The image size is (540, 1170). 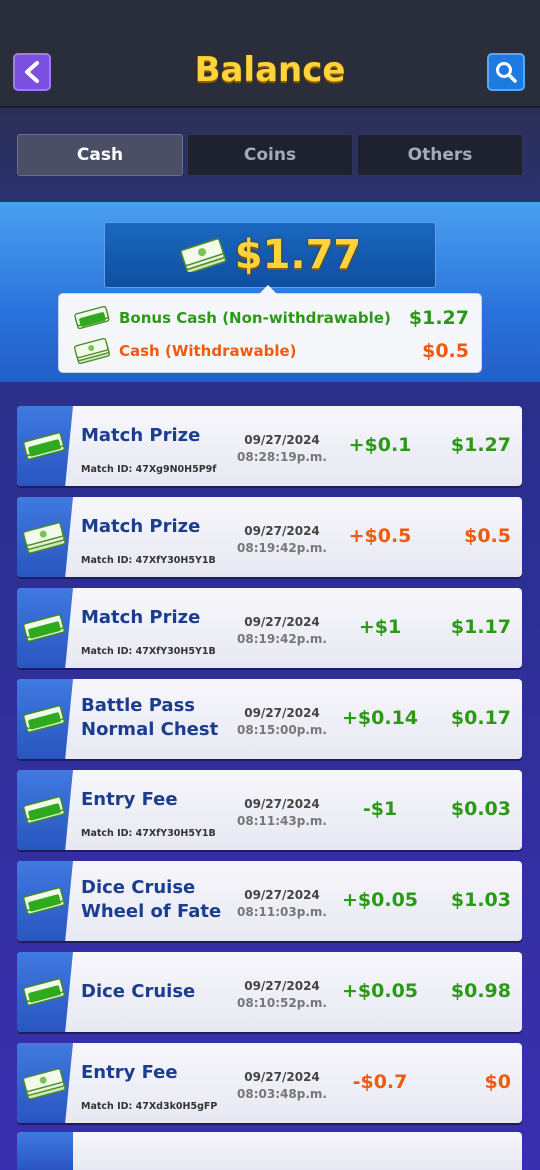 What do you see at coordinates (282, 912) in the screenshot?
I see `transaction-time: 08:11:03p.m.` at bounding box center [282, 912].